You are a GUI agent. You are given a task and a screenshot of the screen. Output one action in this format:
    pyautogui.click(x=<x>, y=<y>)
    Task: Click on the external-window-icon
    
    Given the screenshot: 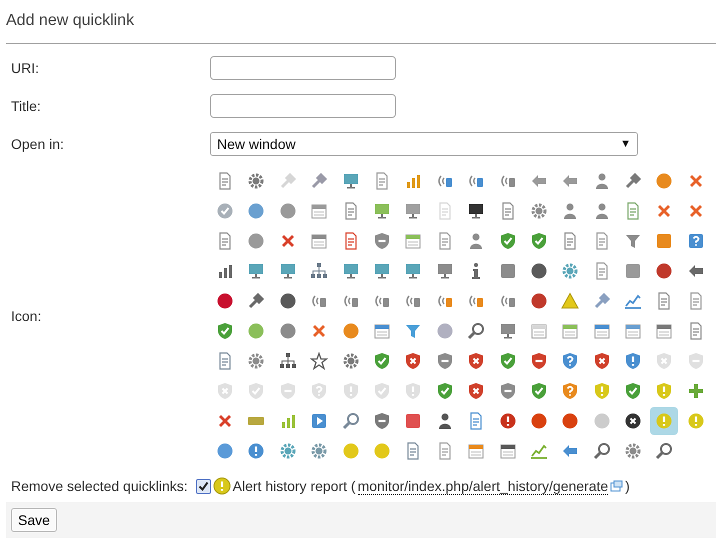 What is the action you would take?
    pyautogui.click(x=617, y=486)
    